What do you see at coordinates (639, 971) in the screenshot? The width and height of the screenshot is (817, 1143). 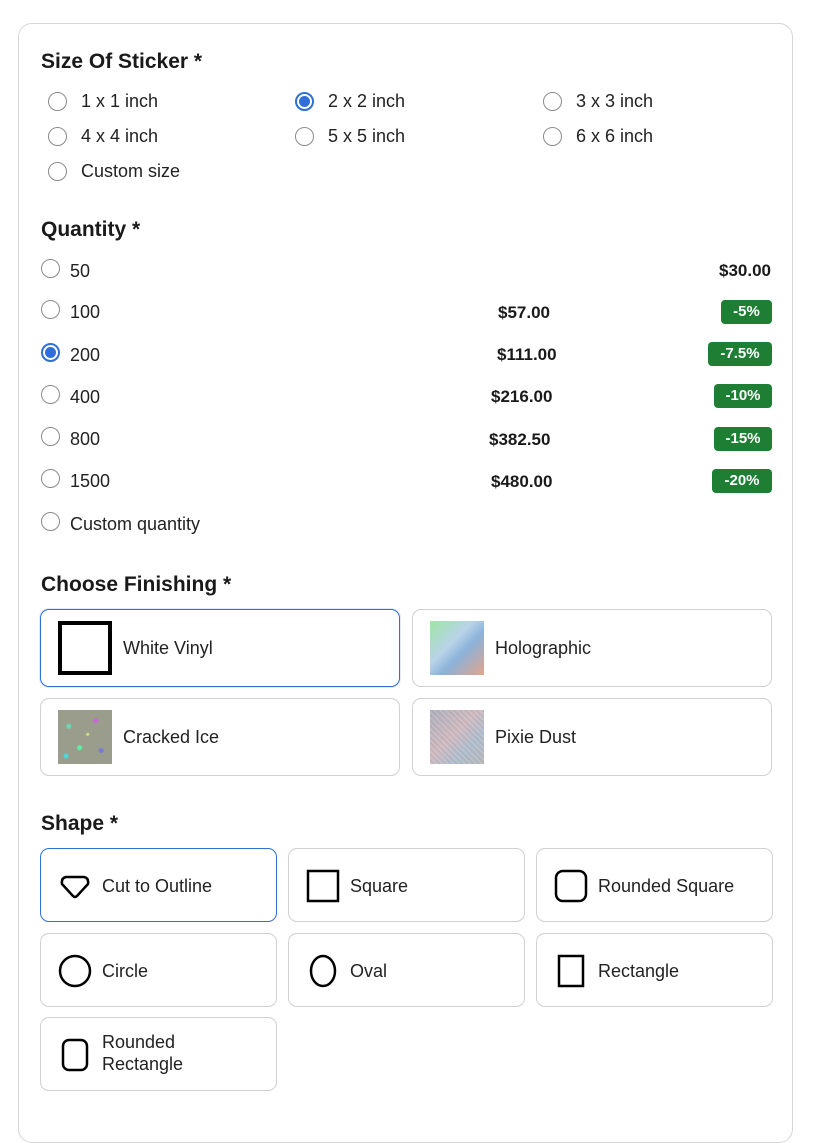 I see `shape-label: Rectangle` at bounding box center [639, 971].